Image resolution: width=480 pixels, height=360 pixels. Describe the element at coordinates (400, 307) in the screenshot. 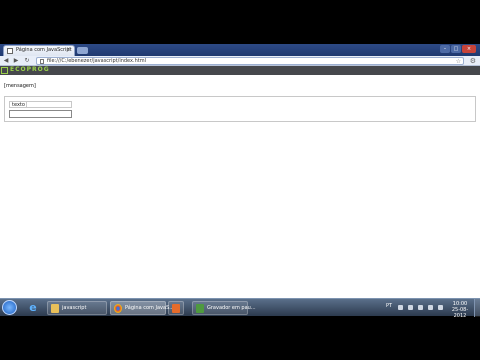

I see `tray-arrow-icon` at that location.